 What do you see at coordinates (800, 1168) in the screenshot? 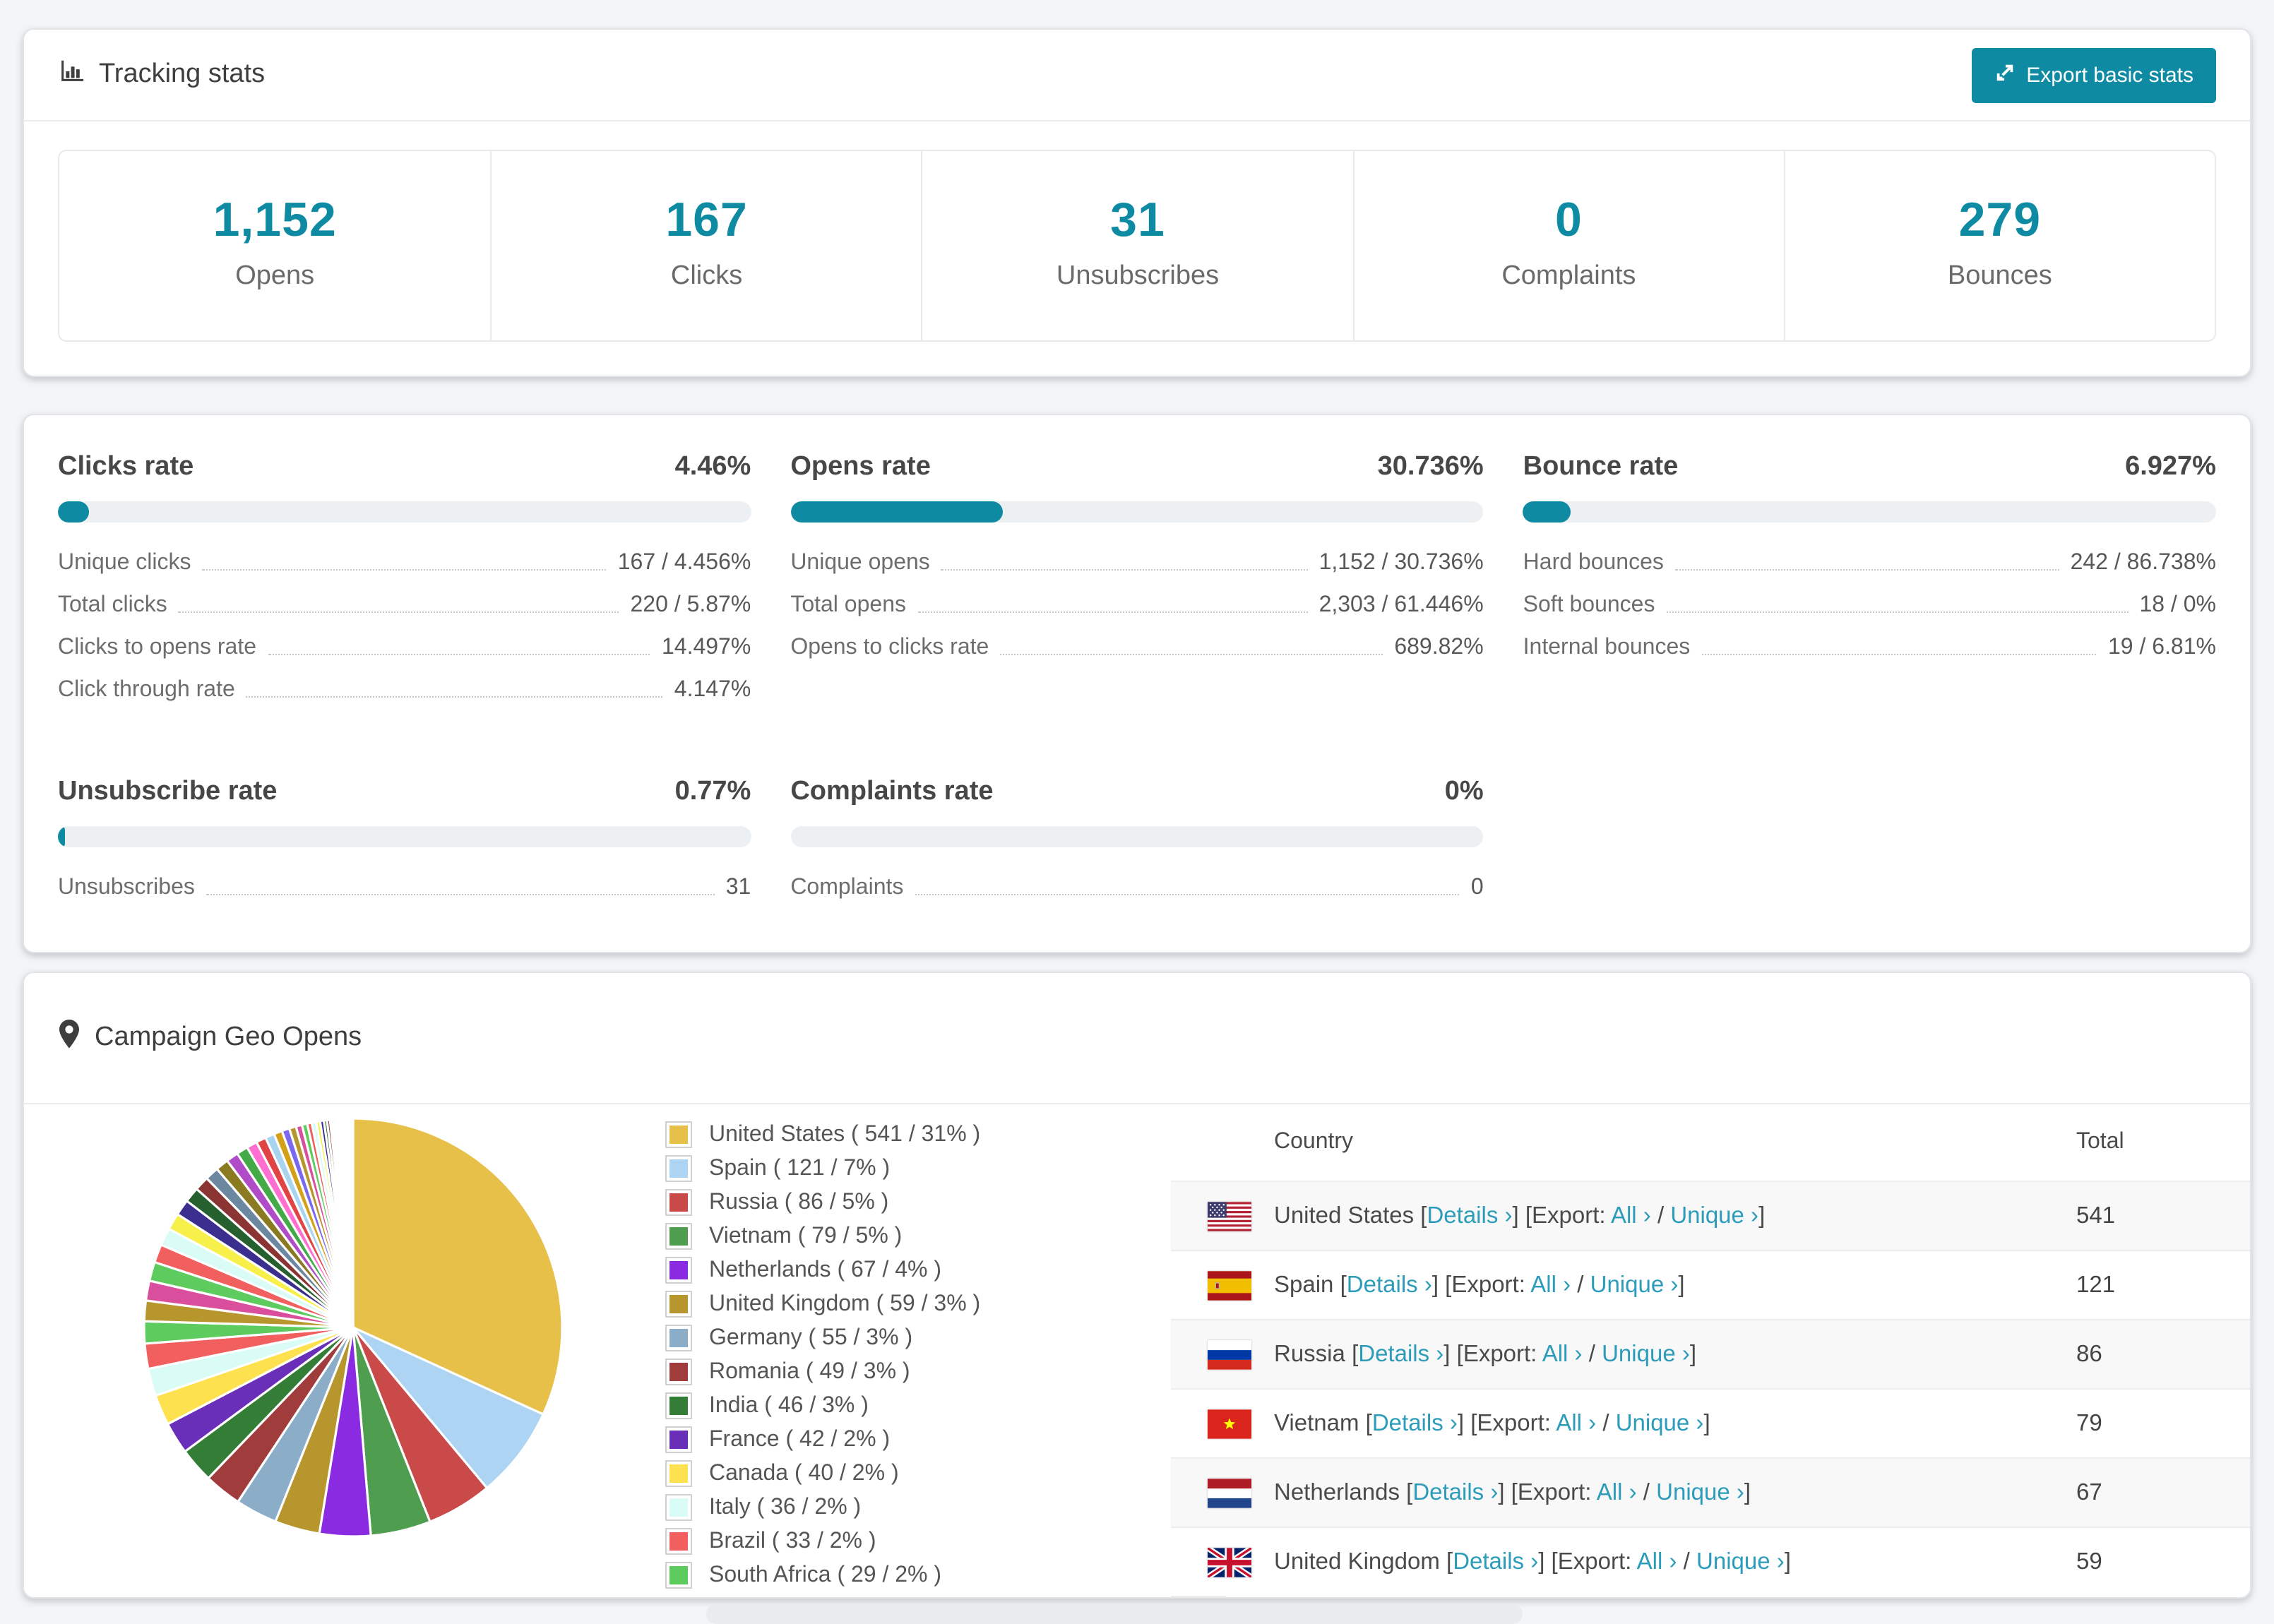
I see `legend-label: Spain ( 121 / 7% )` at bounding box center [800, 1168].